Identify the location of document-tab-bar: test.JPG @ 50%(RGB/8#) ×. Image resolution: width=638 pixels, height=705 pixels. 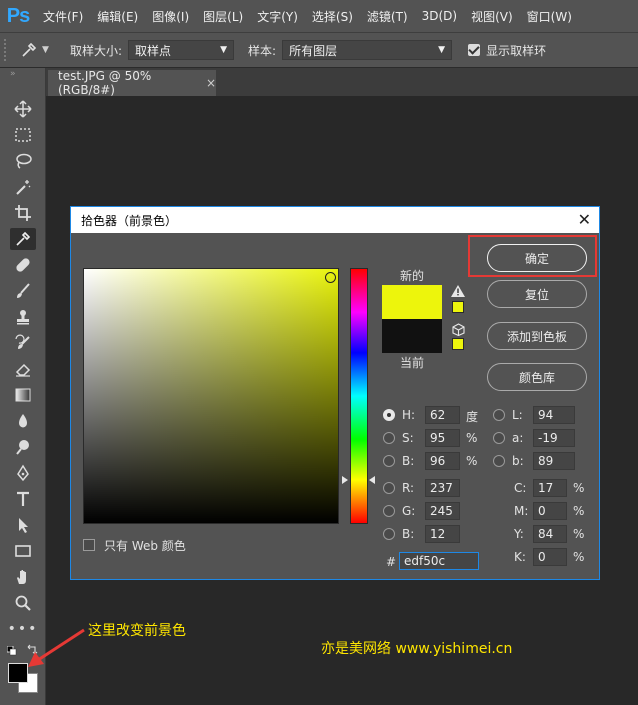
(342, 82).